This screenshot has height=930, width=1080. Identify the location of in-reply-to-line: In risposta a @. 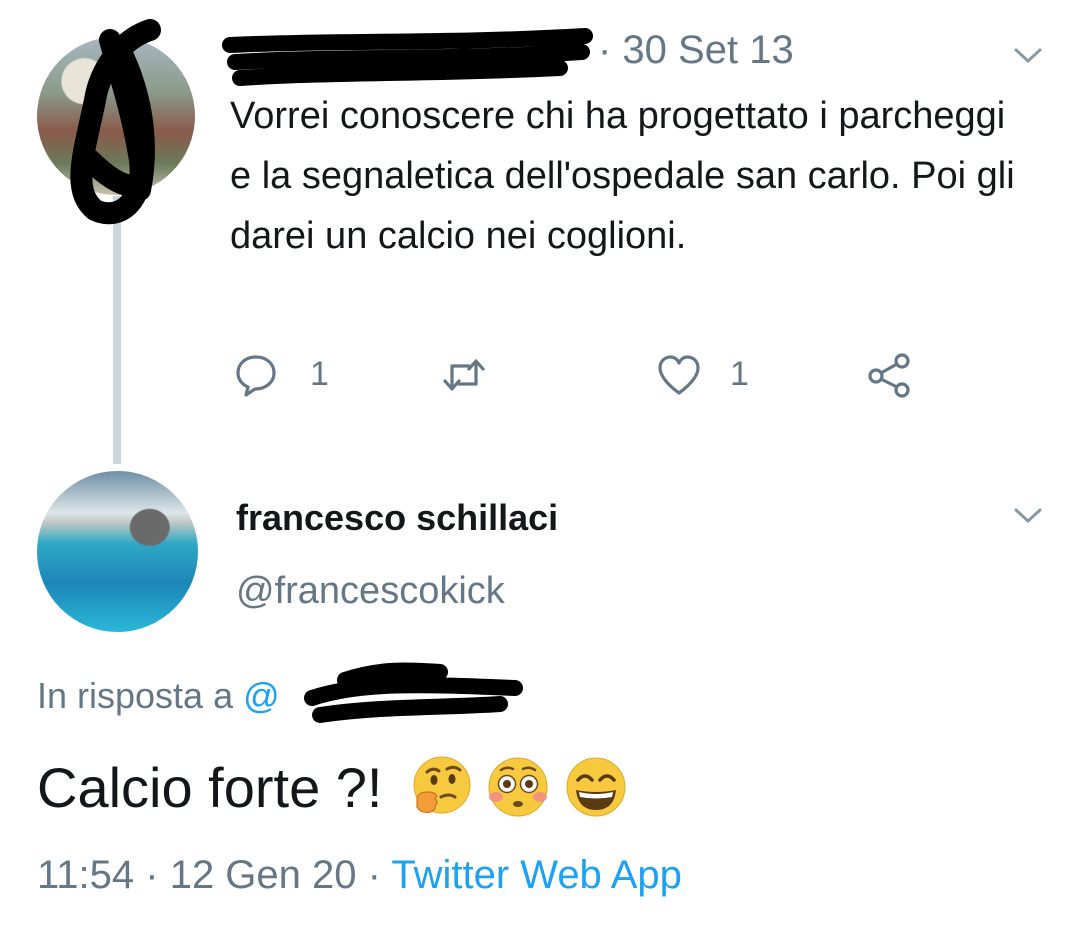
(158, 696).